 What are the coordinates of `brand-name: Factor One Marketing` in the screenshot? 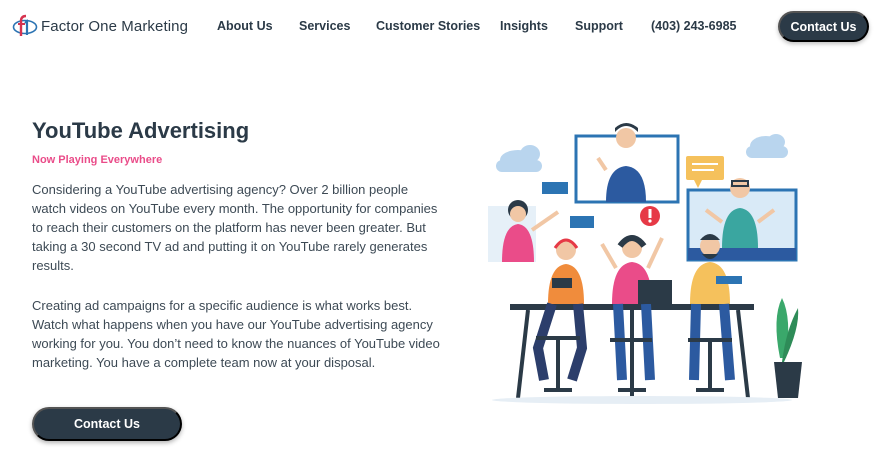 It's located at (115, 26).